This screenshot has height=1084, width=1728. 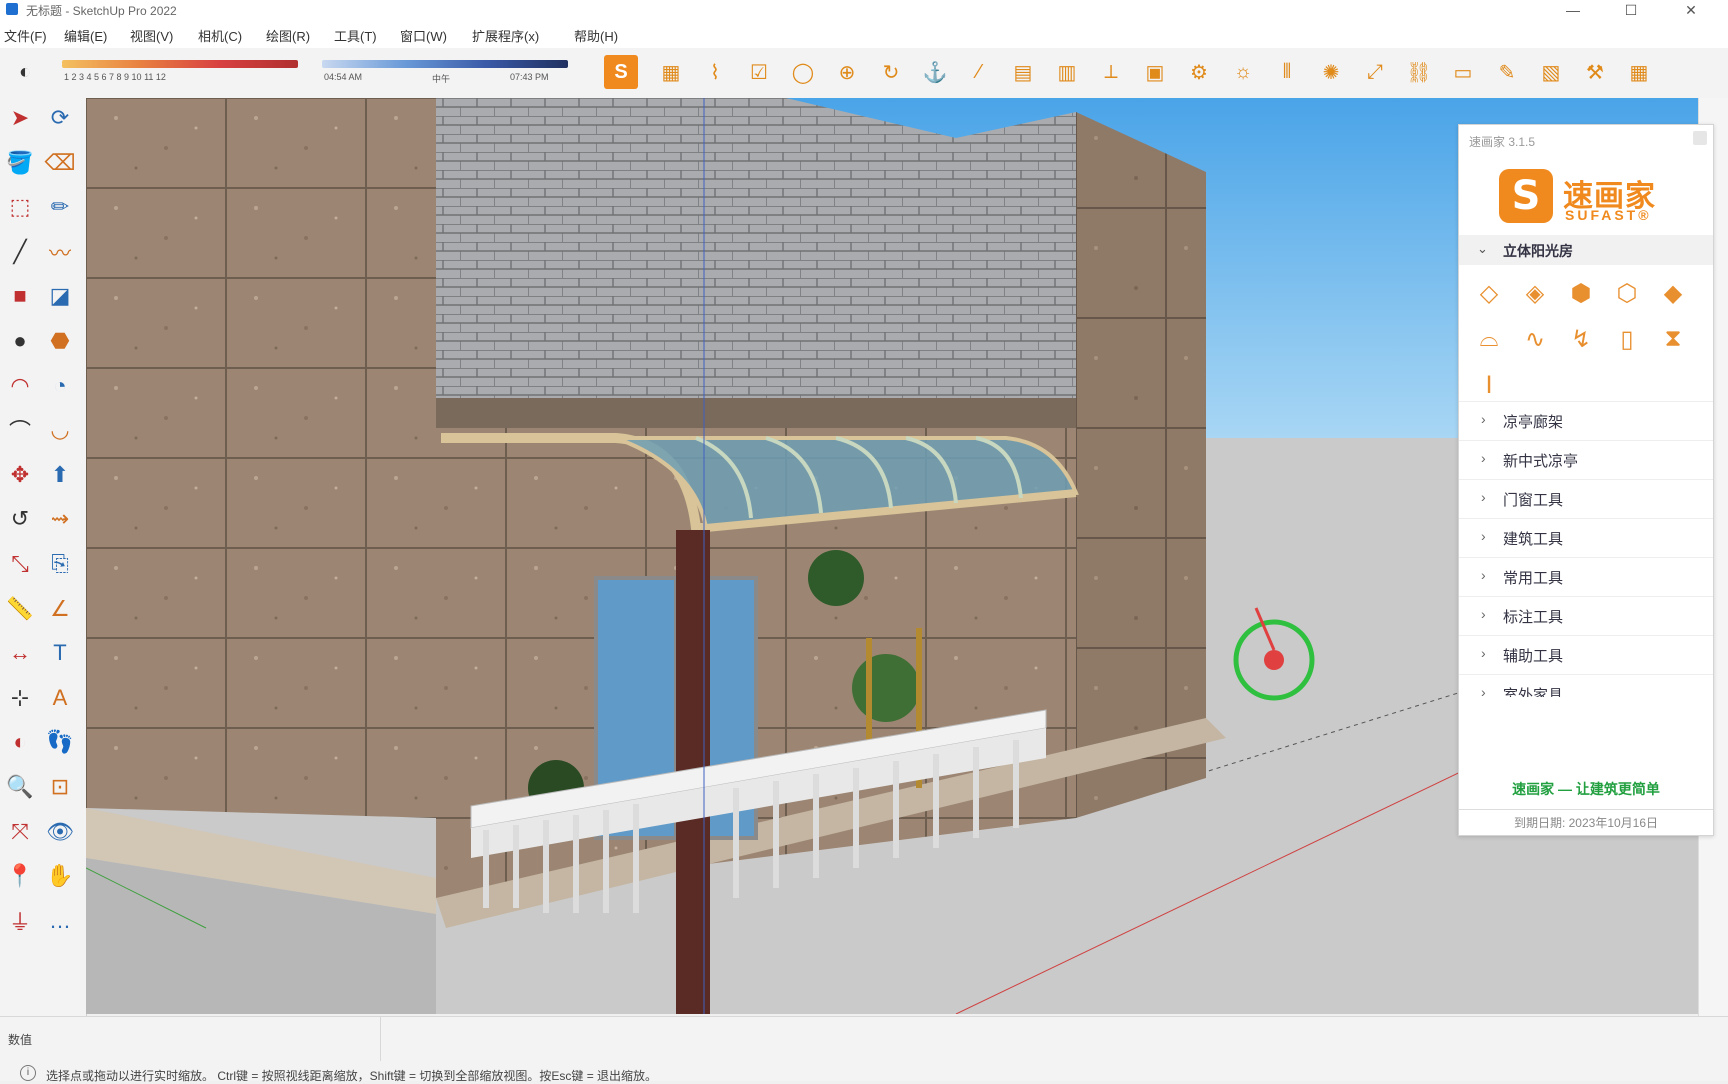 I want to click on panel-item-pavilion: › 凉亭廊架, so click(x=1586, y=420).